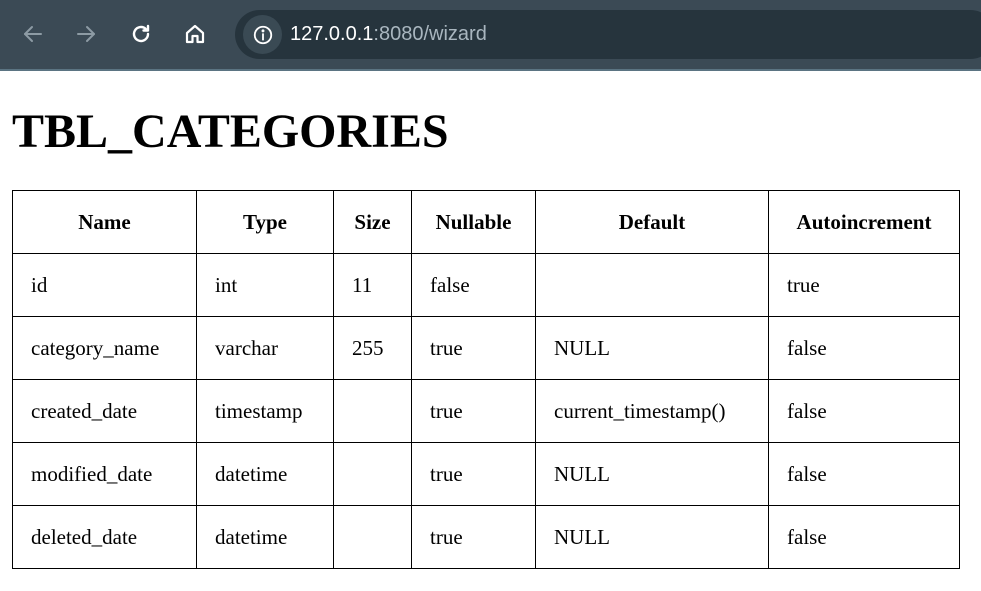 Image resolution: width=981 pixels, height=591 pixels. I want to click on cell-name: id, so click(104, 285).